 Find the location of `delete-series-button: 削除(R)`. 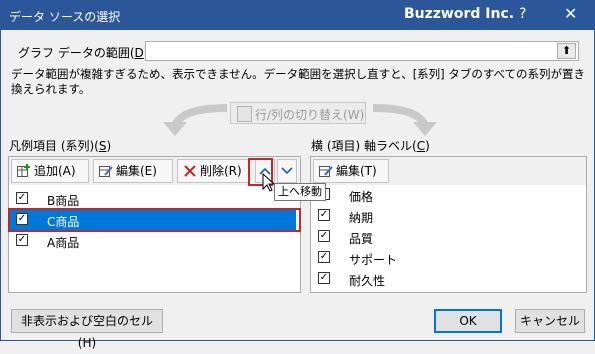

delete-series-button: 削除(R) is located at coordinates (213, 171).